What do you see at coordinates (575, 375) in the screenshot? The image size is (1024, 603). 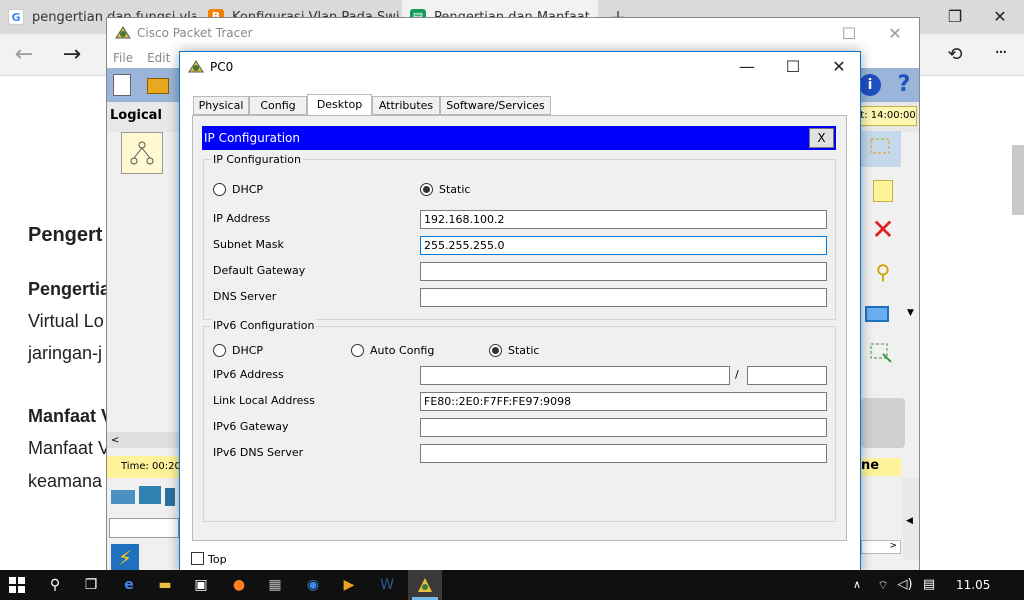 I see `ipv6-address-input` at bounding box center [575, 375].